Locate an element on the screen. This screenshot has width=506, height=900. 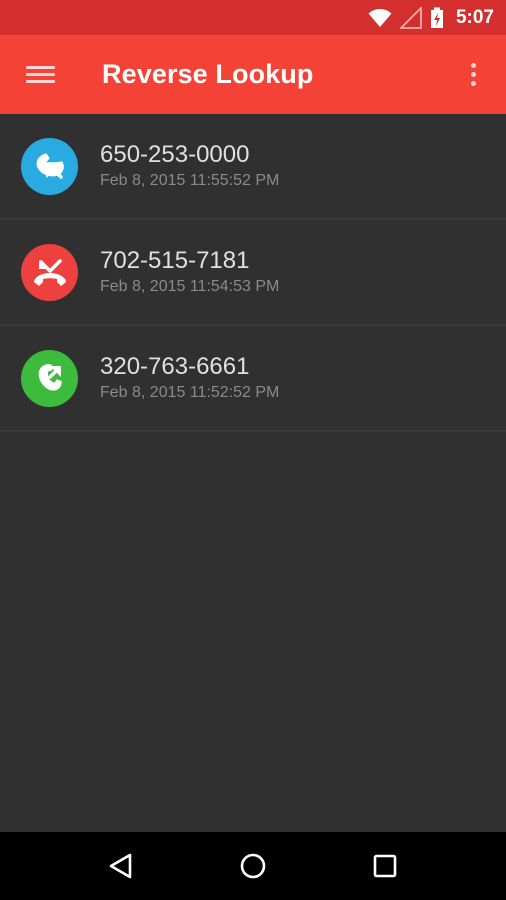
recents-button is located at coordinates (385, 866).